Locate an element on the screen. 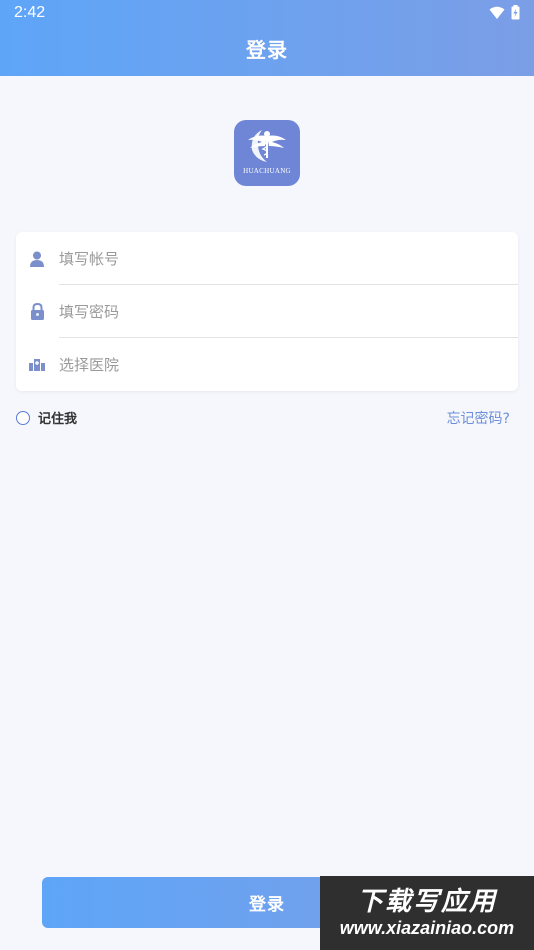  logo-emblem-icon is located at coordinates (267, 146).